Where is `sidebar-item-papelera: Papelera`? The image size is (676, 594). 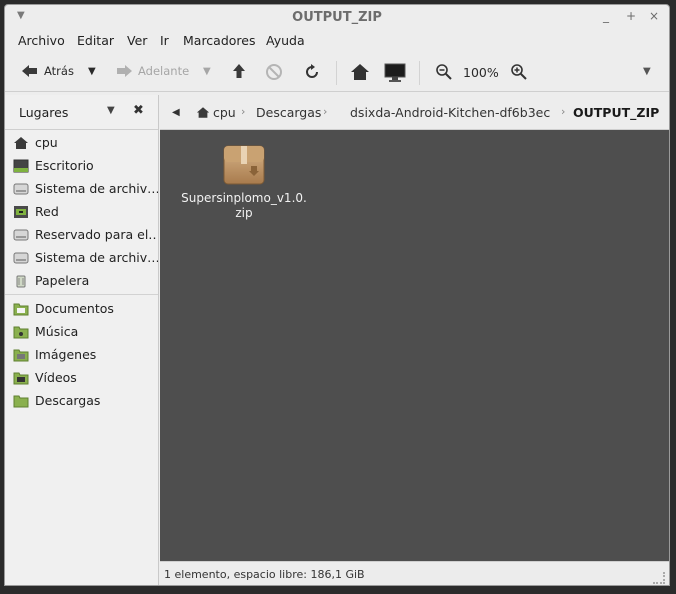 sidebar-item-papelera: Papelera is located at coordinates (81, 280).